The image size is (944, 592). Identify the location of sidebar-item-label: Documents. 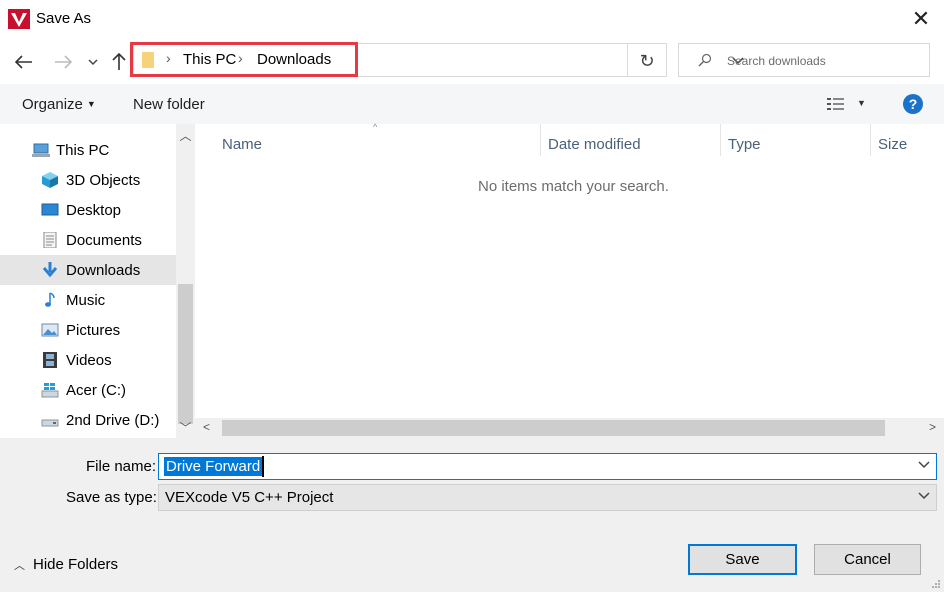
(104, 240).